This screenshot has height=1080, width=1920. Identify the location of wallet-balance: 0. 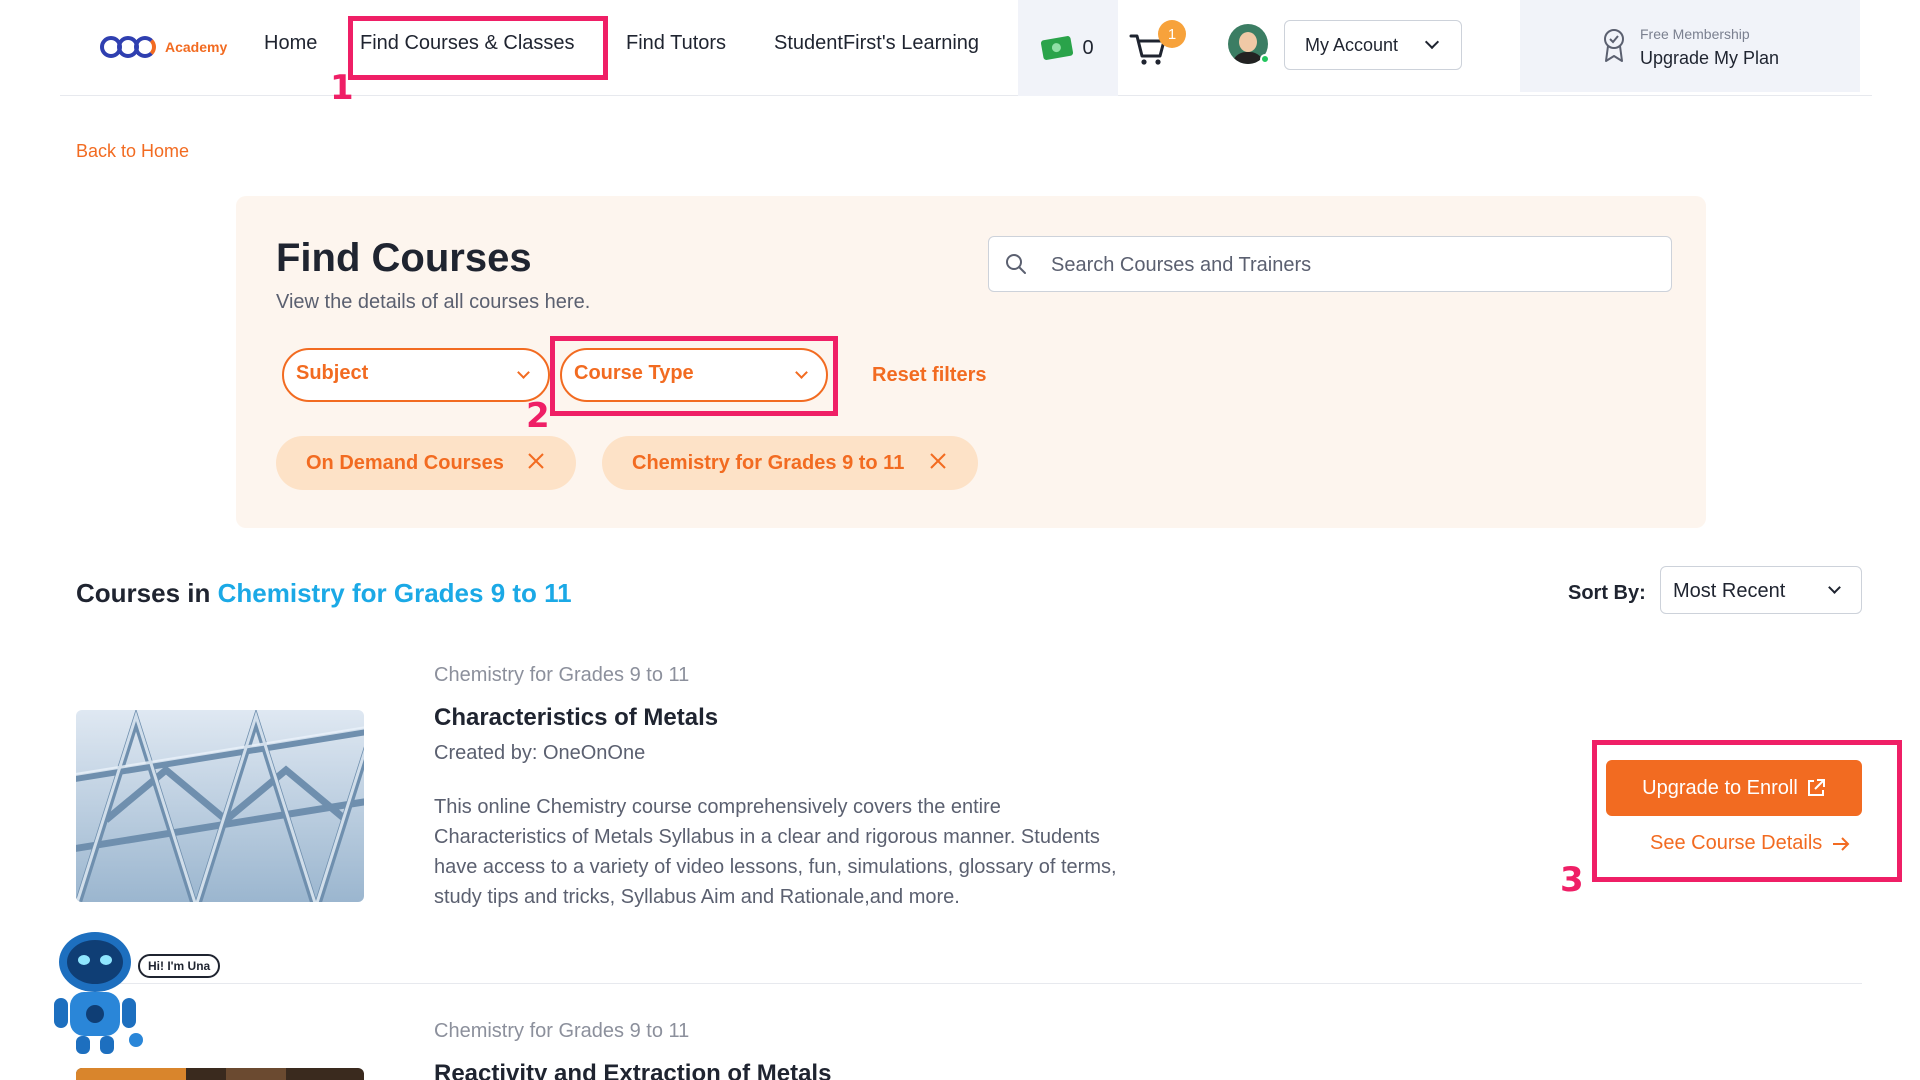
(1068, 48).